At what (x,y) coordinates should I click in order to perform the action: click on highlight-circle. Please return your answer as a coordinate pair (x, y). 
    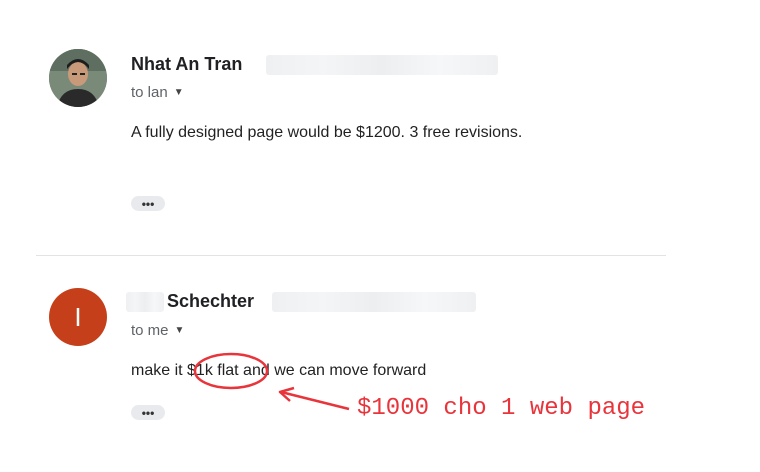
    Looking at the image, I should click on (231, 371).